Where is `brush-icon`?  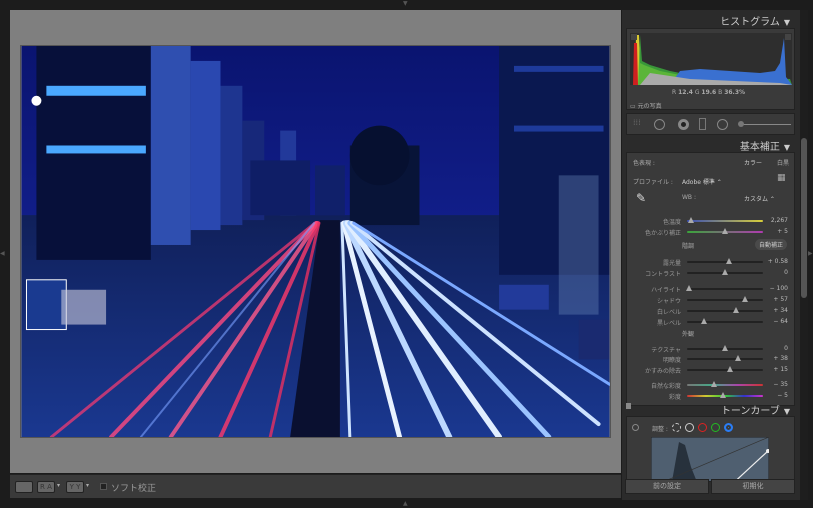
brush-icon is located at coordinates (741, 124).